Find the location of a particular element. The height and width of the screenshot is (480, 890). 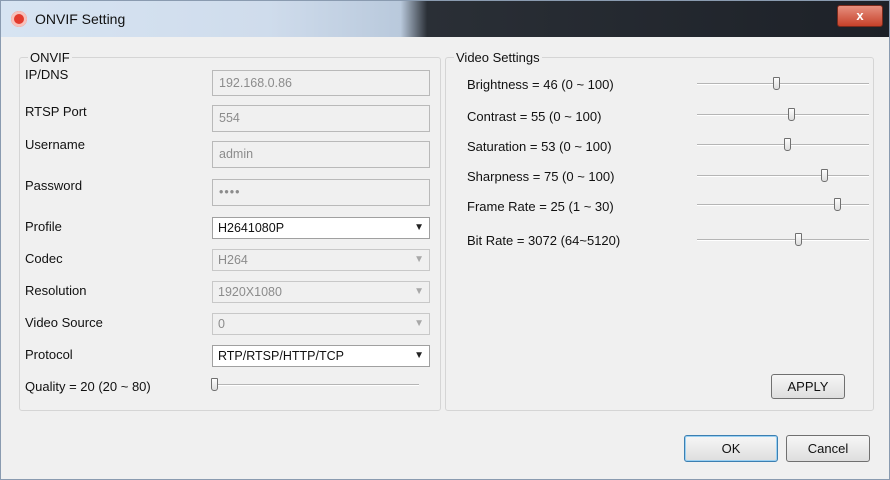

brightness-label: Brightness = 46 (0 ~ 100) is located at coordinates (540, 84).